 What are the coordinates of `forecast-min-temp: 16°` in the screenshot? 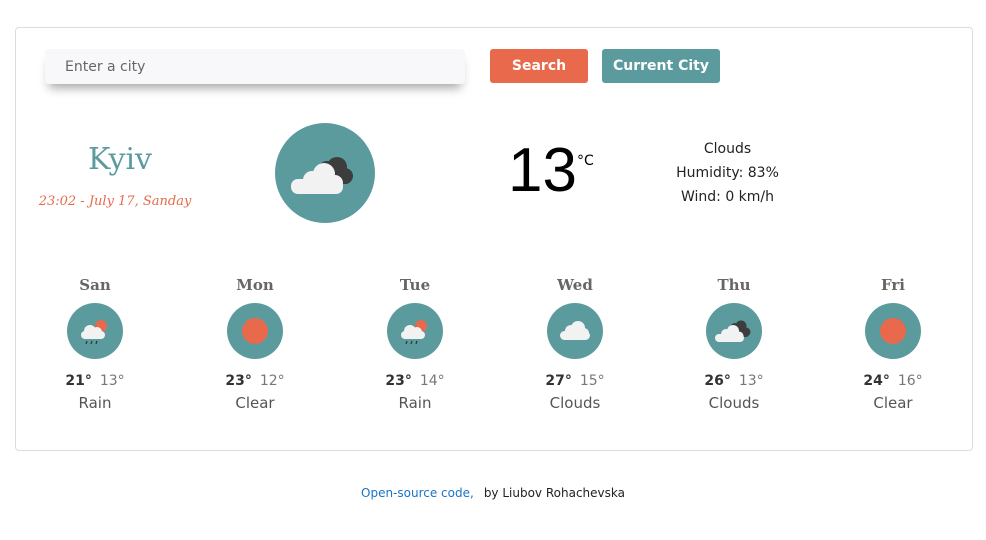 It's located at (910, 381).